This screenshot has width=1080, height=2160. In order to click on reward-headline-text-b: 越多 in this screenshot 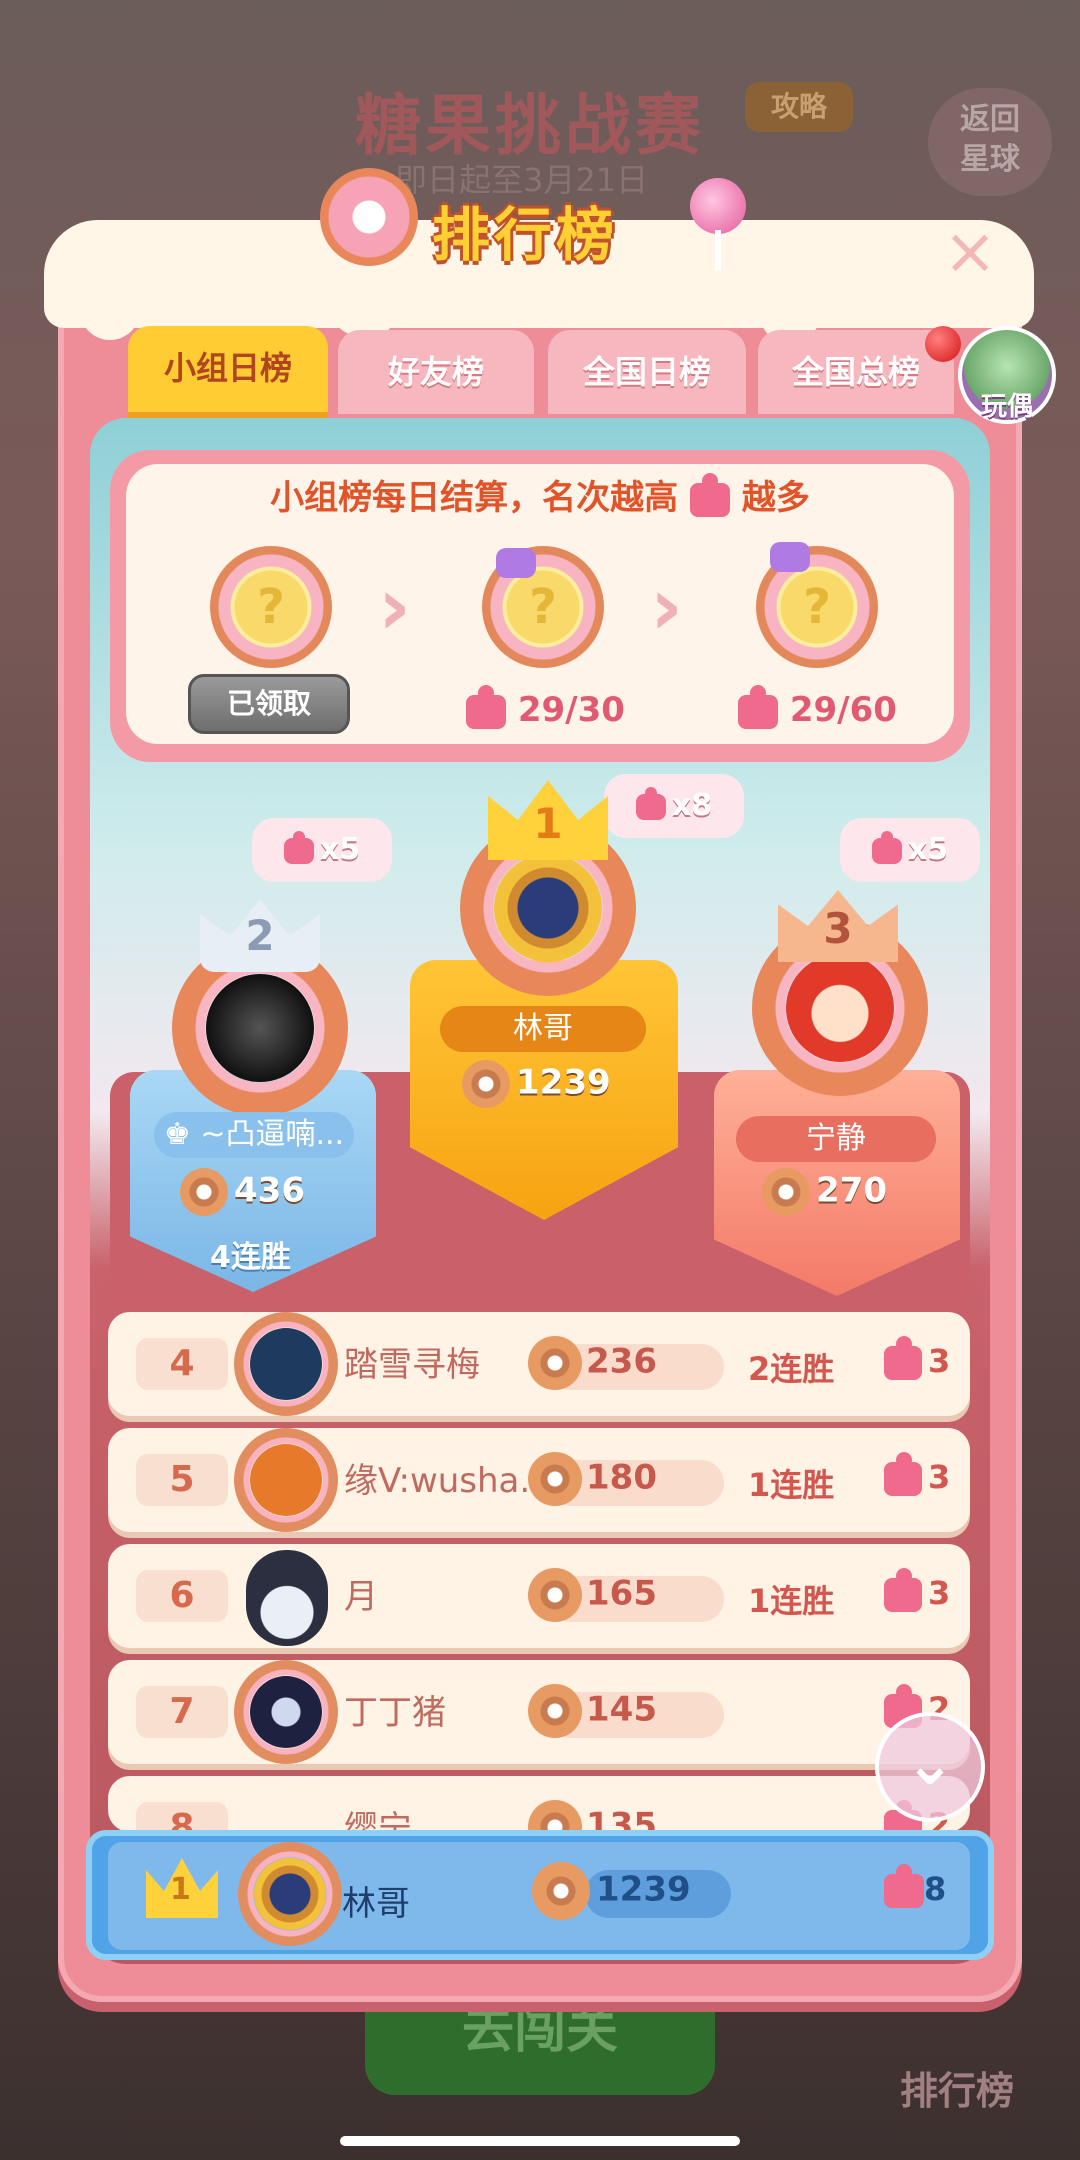, I will do `click(775, 498)`.